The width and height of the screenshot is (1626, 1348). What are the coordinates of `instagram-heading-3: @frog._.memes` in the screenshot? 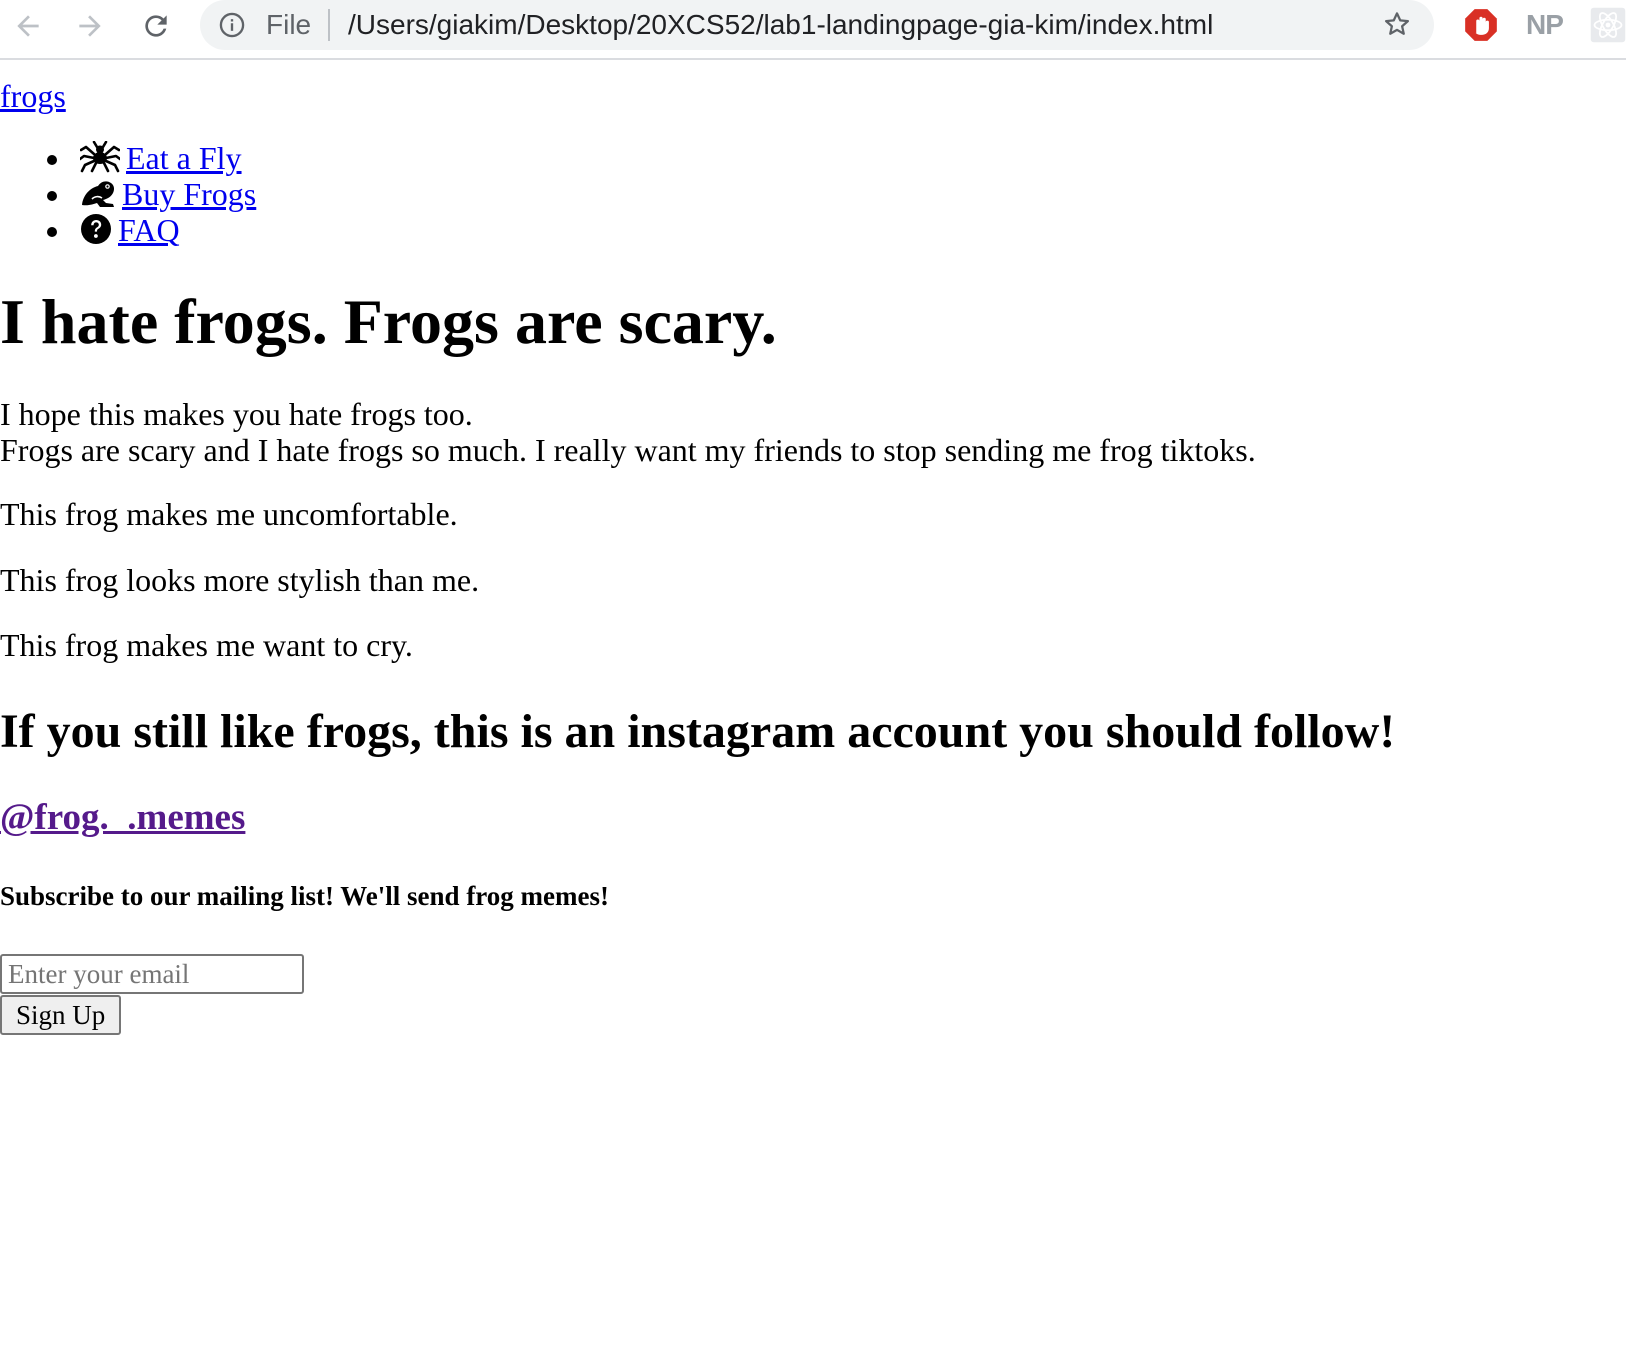 It's located at (122, 818).